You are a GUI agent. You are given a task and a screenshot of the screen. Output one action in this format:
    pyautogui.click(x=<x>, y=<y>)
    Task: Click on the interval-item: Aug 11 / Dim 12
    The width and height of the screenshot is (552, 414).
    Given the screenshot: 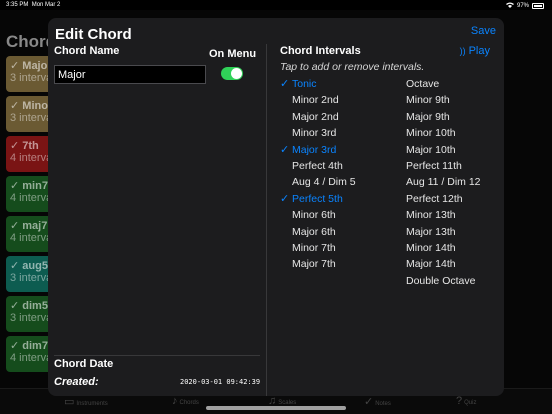 What is the action you would take?
    pyautogui.click(x=454, y=182)
    